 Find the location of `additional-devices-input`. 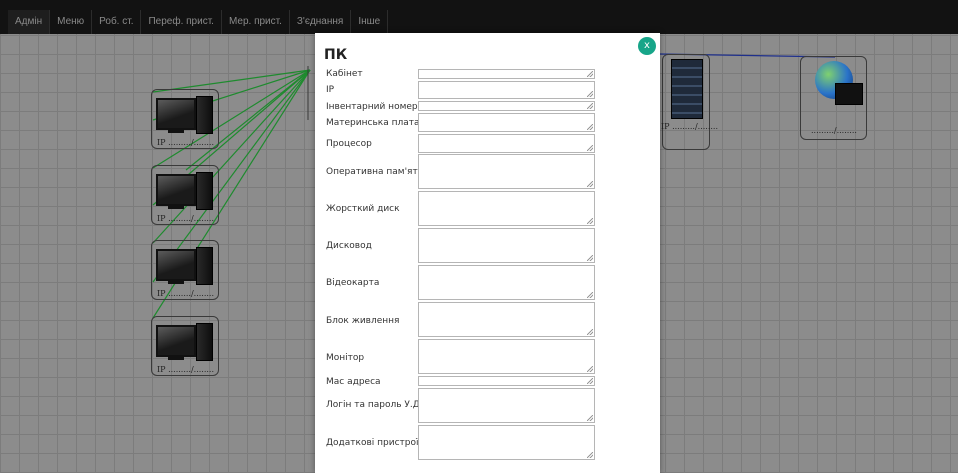

additional-devices-input is located at coordinates (506, 442).